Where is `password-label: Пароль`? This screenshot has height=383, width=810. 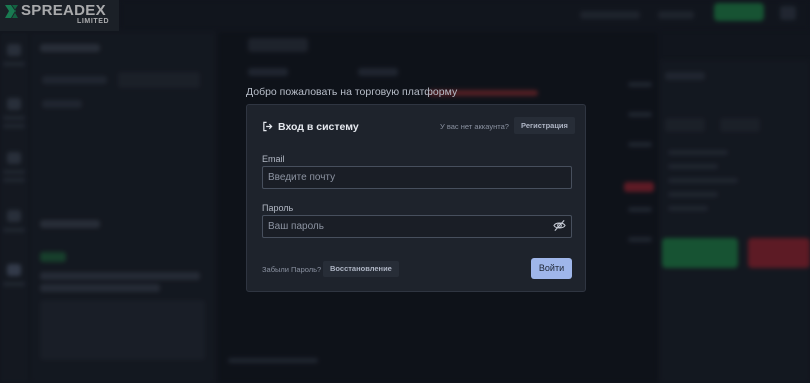 password-label: Пароль is located at coordinates (278, 208).